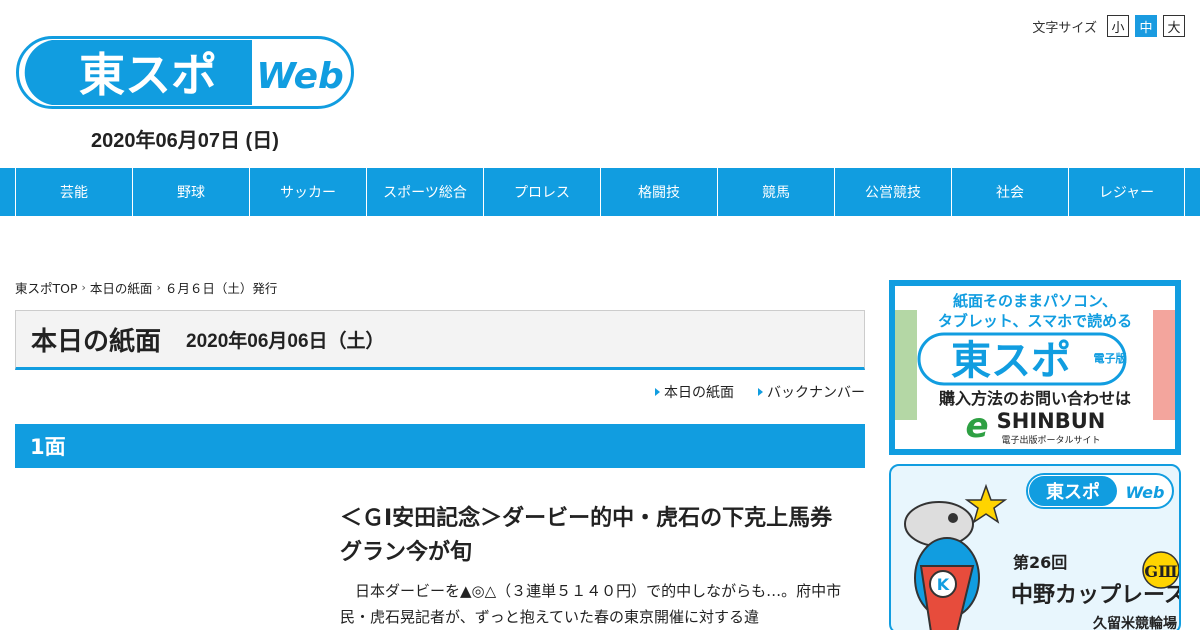  I want to click on svg-text: タブレット、スマホで読める, so click(1035, 321).